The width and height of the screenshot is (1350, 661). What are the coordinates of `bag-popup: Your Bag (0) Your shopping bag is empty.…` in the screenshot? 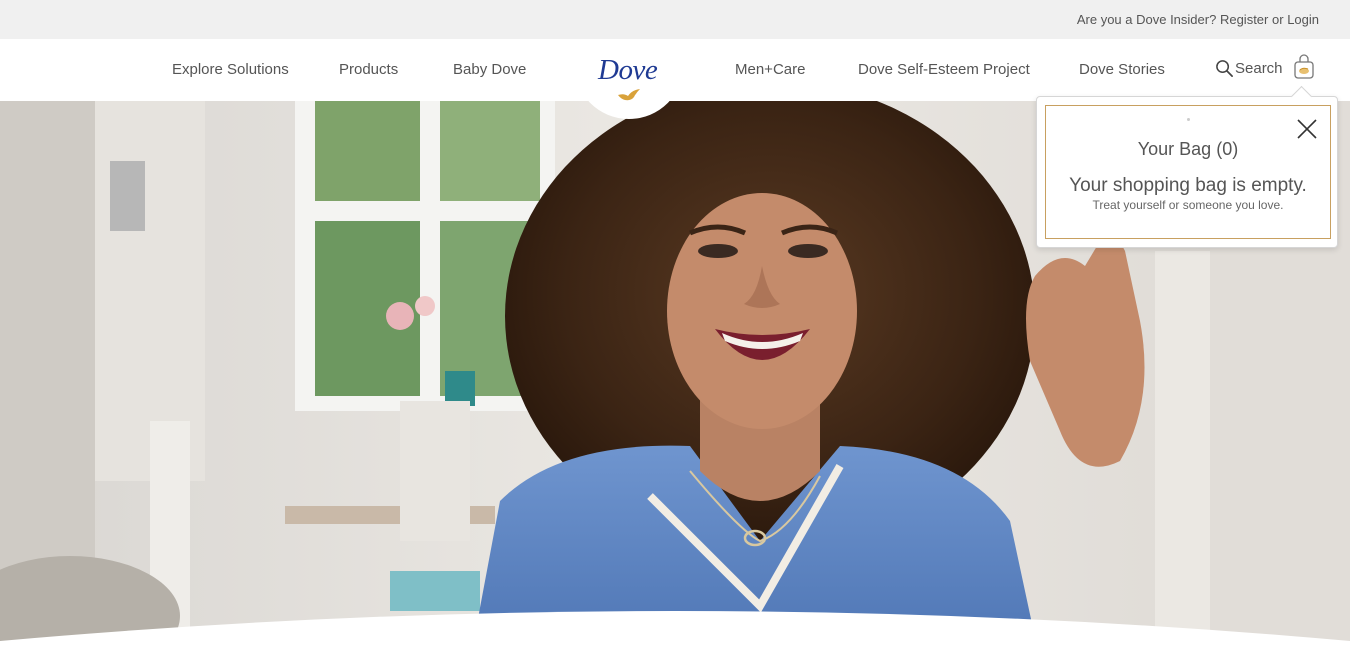 It's located at (1187, 172).